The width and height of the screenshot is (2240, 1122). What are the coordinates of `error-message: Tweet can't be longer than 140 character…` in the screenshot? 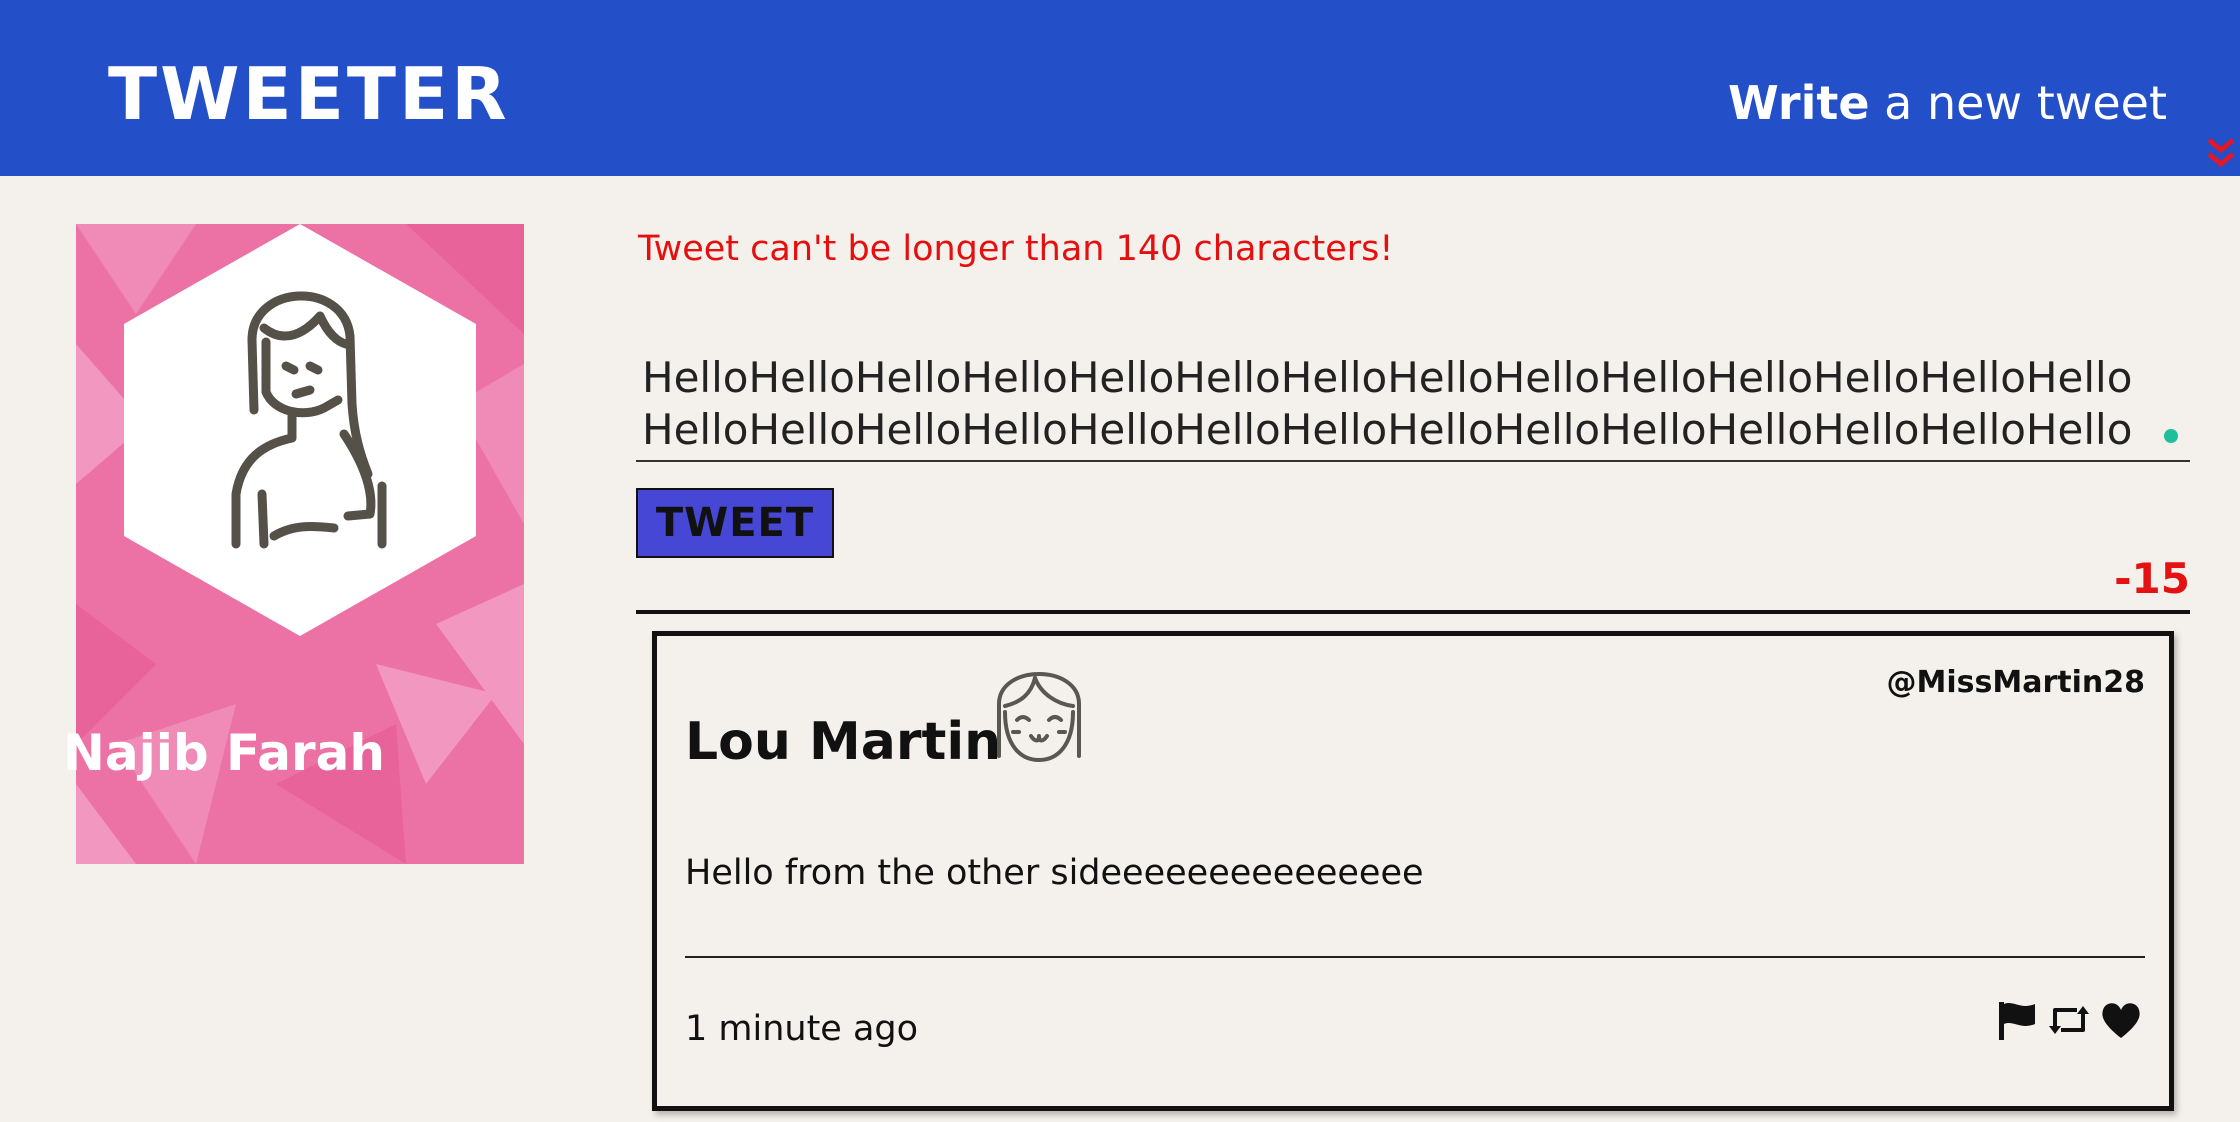 It's located at (1016, 249).